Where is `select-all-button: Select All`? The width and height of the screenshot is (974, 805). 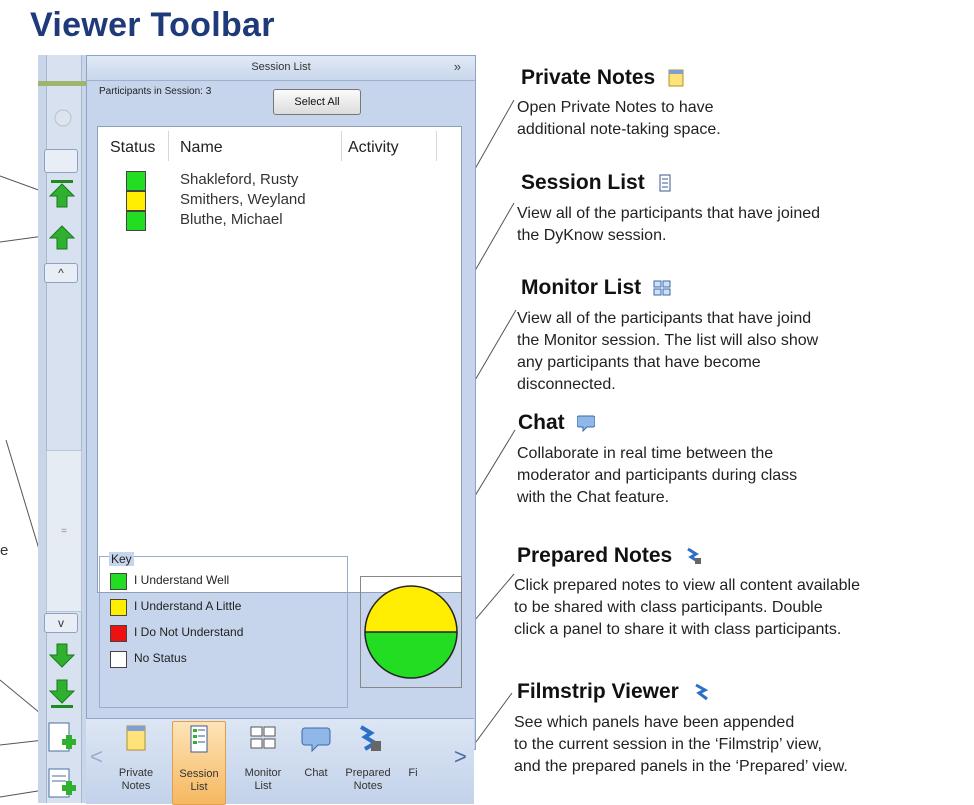
select-all-button: Select All is located at coordinates (317, 102).